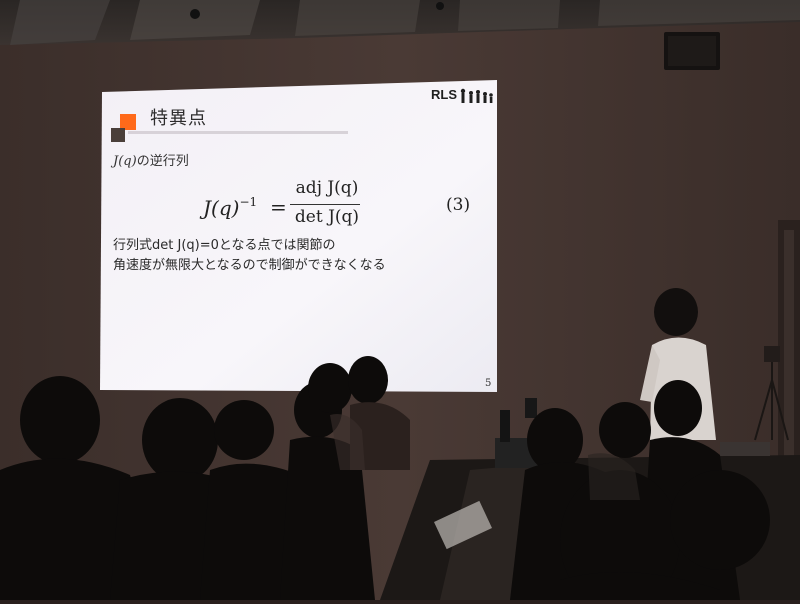 This screenshot has height=604, width=800. Describe the element at coordinates (128, 122) in the screenshot. I see `slide-accent-orange` at that location.